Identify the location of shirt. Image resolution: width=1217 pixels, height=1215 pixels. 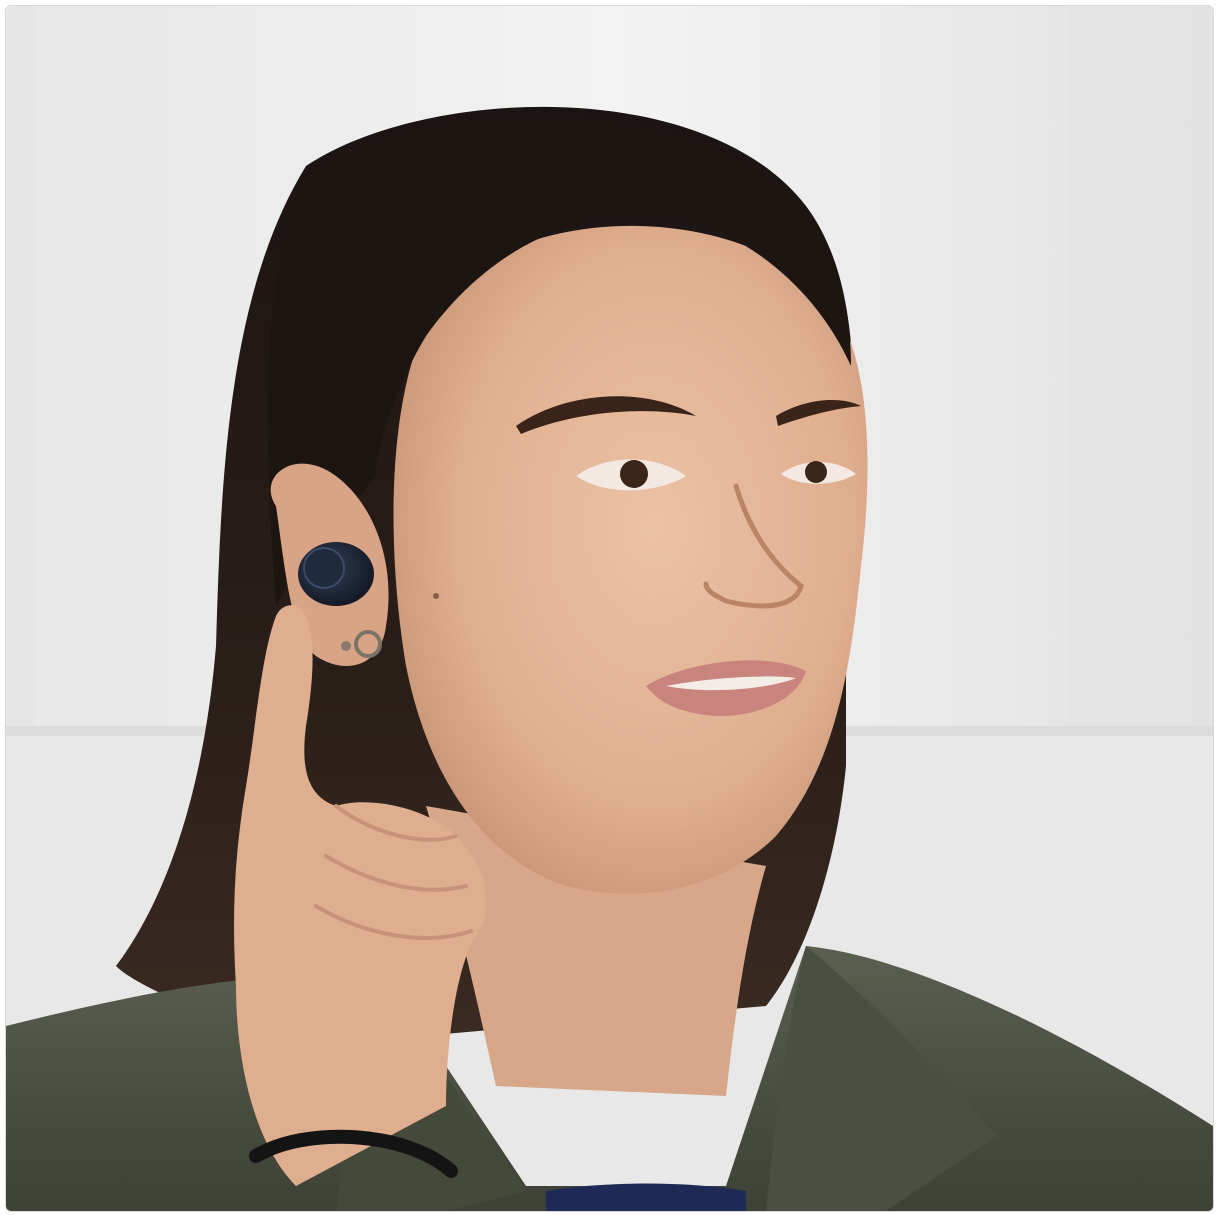
(646, 1197).